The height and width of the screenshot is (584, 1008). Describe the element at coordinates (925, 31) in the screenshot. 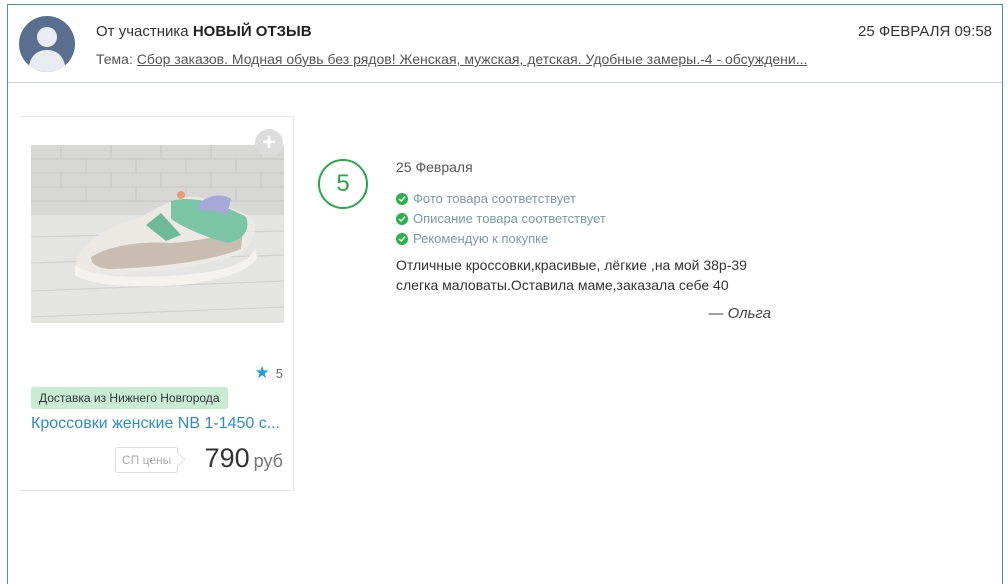

I see `message-datetime: 25 ФЕВРАЛЯ 09:58` at that location.